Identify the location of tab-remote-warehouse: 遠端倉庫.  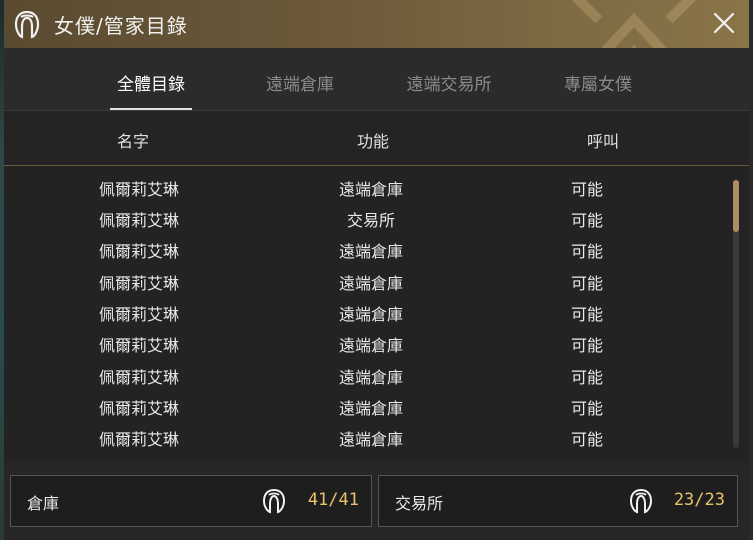
(300, 82).